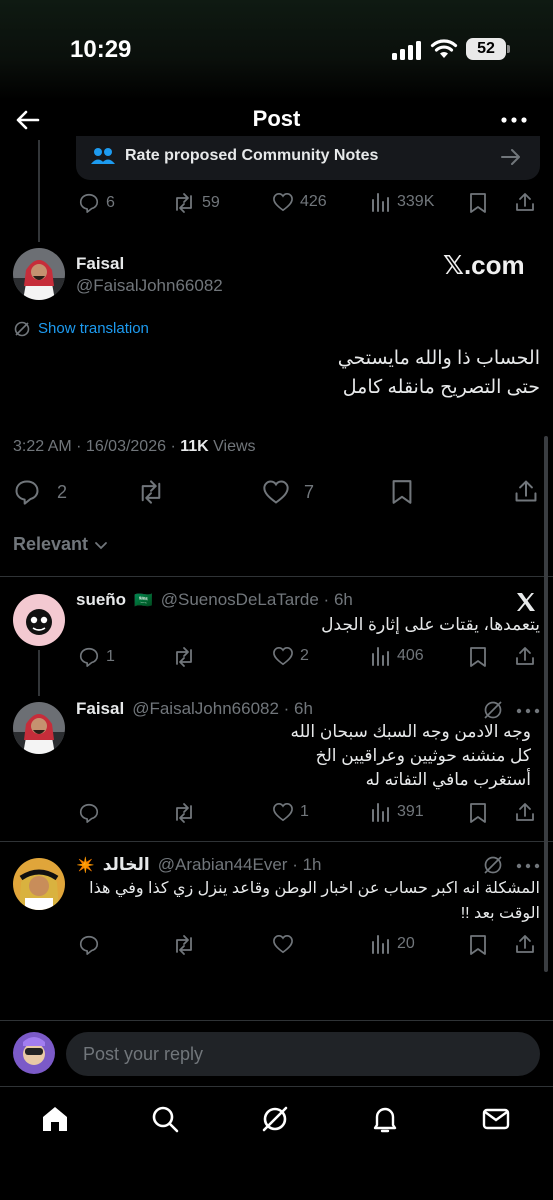 Image resolution: width=553 pixels, height=1200 pixels. What do you see at coordinates (313, 201) in the screenshot?
I see `like-count: 426` at bounding box center [313, 201].